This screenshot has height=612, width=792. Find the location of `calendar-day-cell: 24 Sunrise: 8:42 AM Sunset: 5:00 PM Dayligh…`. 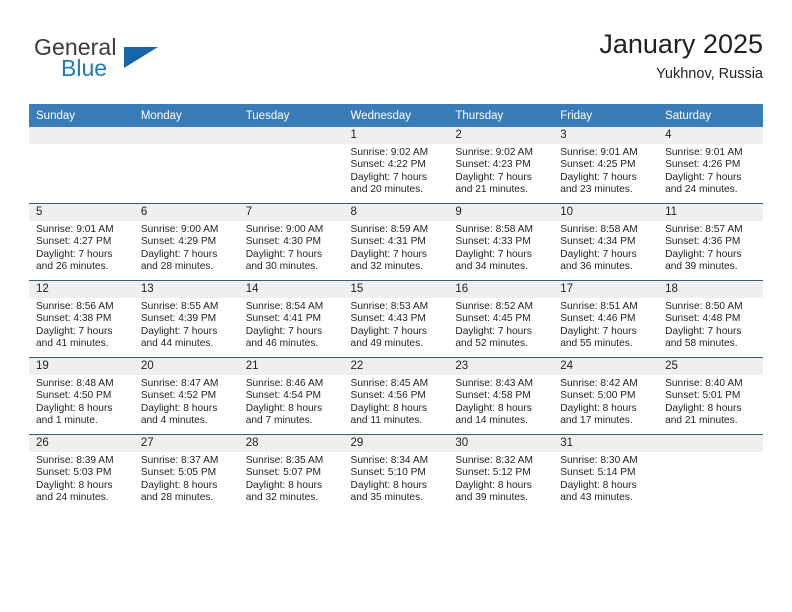

calendar-day-cell: 24 Sunrise: 8:42 AM Sunset: 5:00 PM Dayligh… is located at coordinates (606, 396).